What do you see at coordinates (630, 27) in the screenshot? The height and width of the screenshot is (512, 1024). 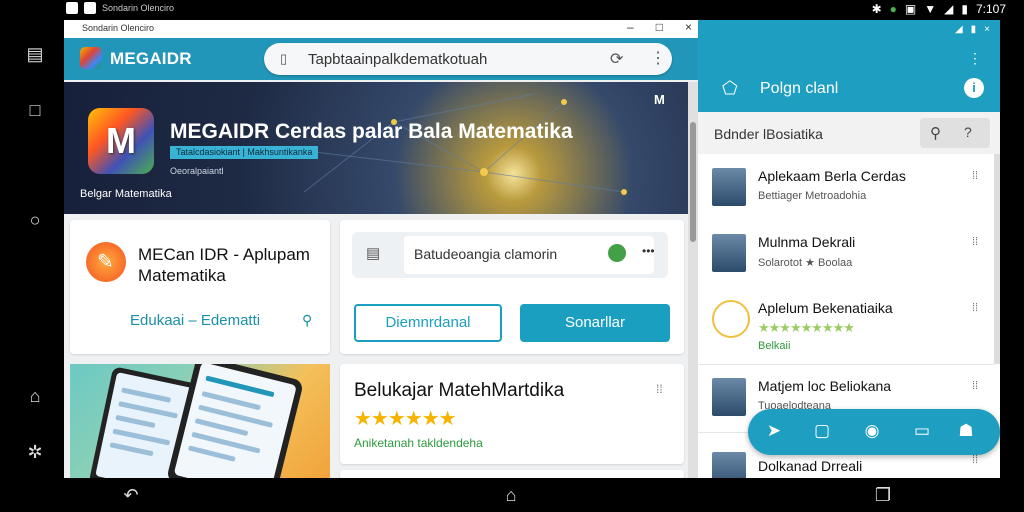 I see `minimize-icon: –` at bounding box center [630, 27].